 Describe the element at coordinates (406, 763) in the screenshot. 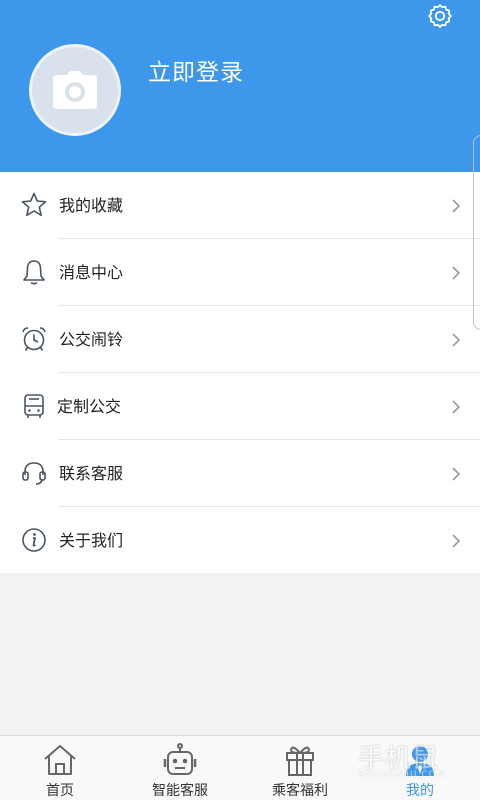

I see `watermark-logo: 手机鼠 SHOUJISHU.COM` at that location.